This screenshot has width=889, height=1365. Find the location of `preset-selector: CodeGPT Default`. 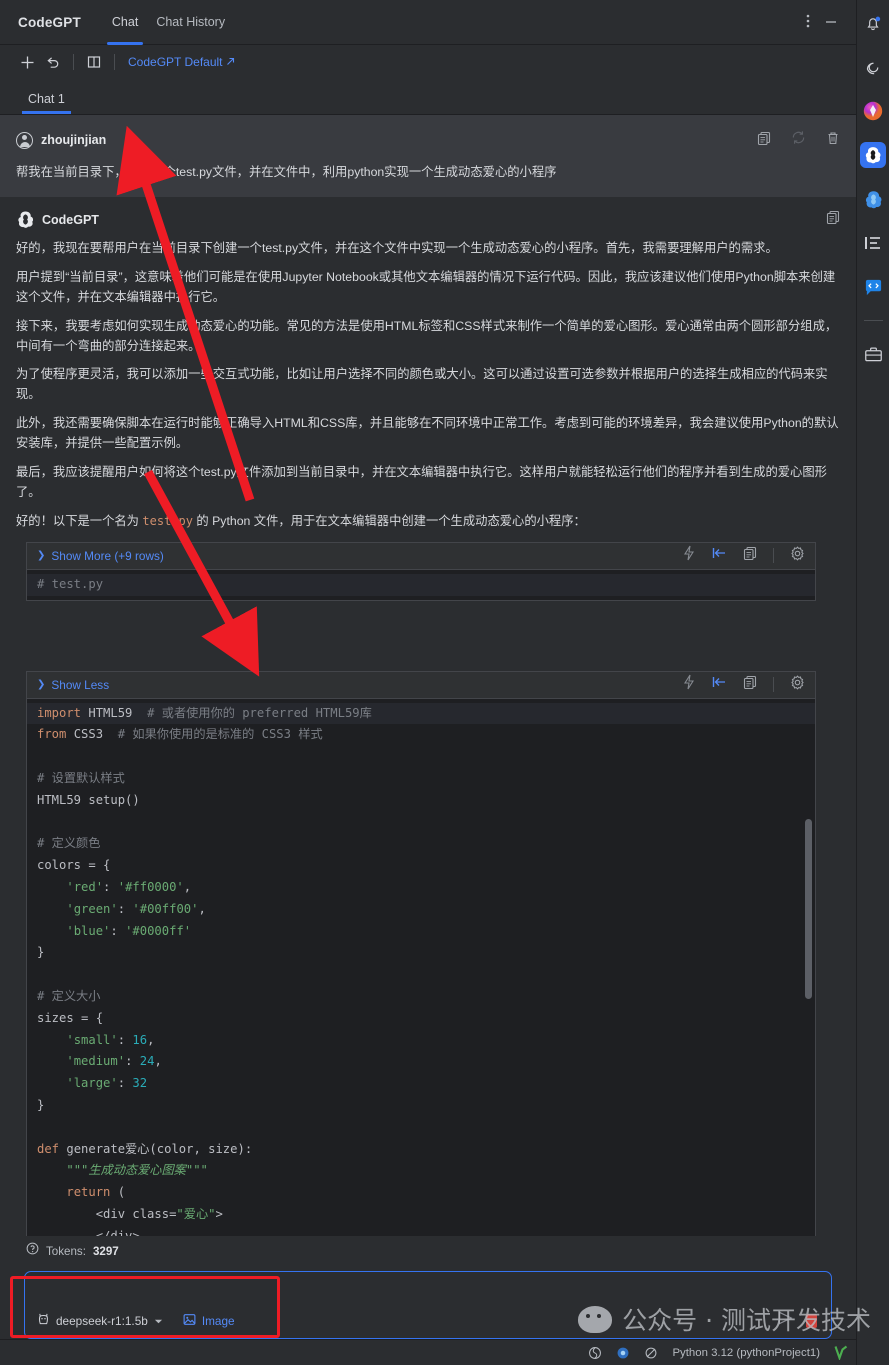

preset-selector: CodeGPT Default is located at coordinates (181, 62).